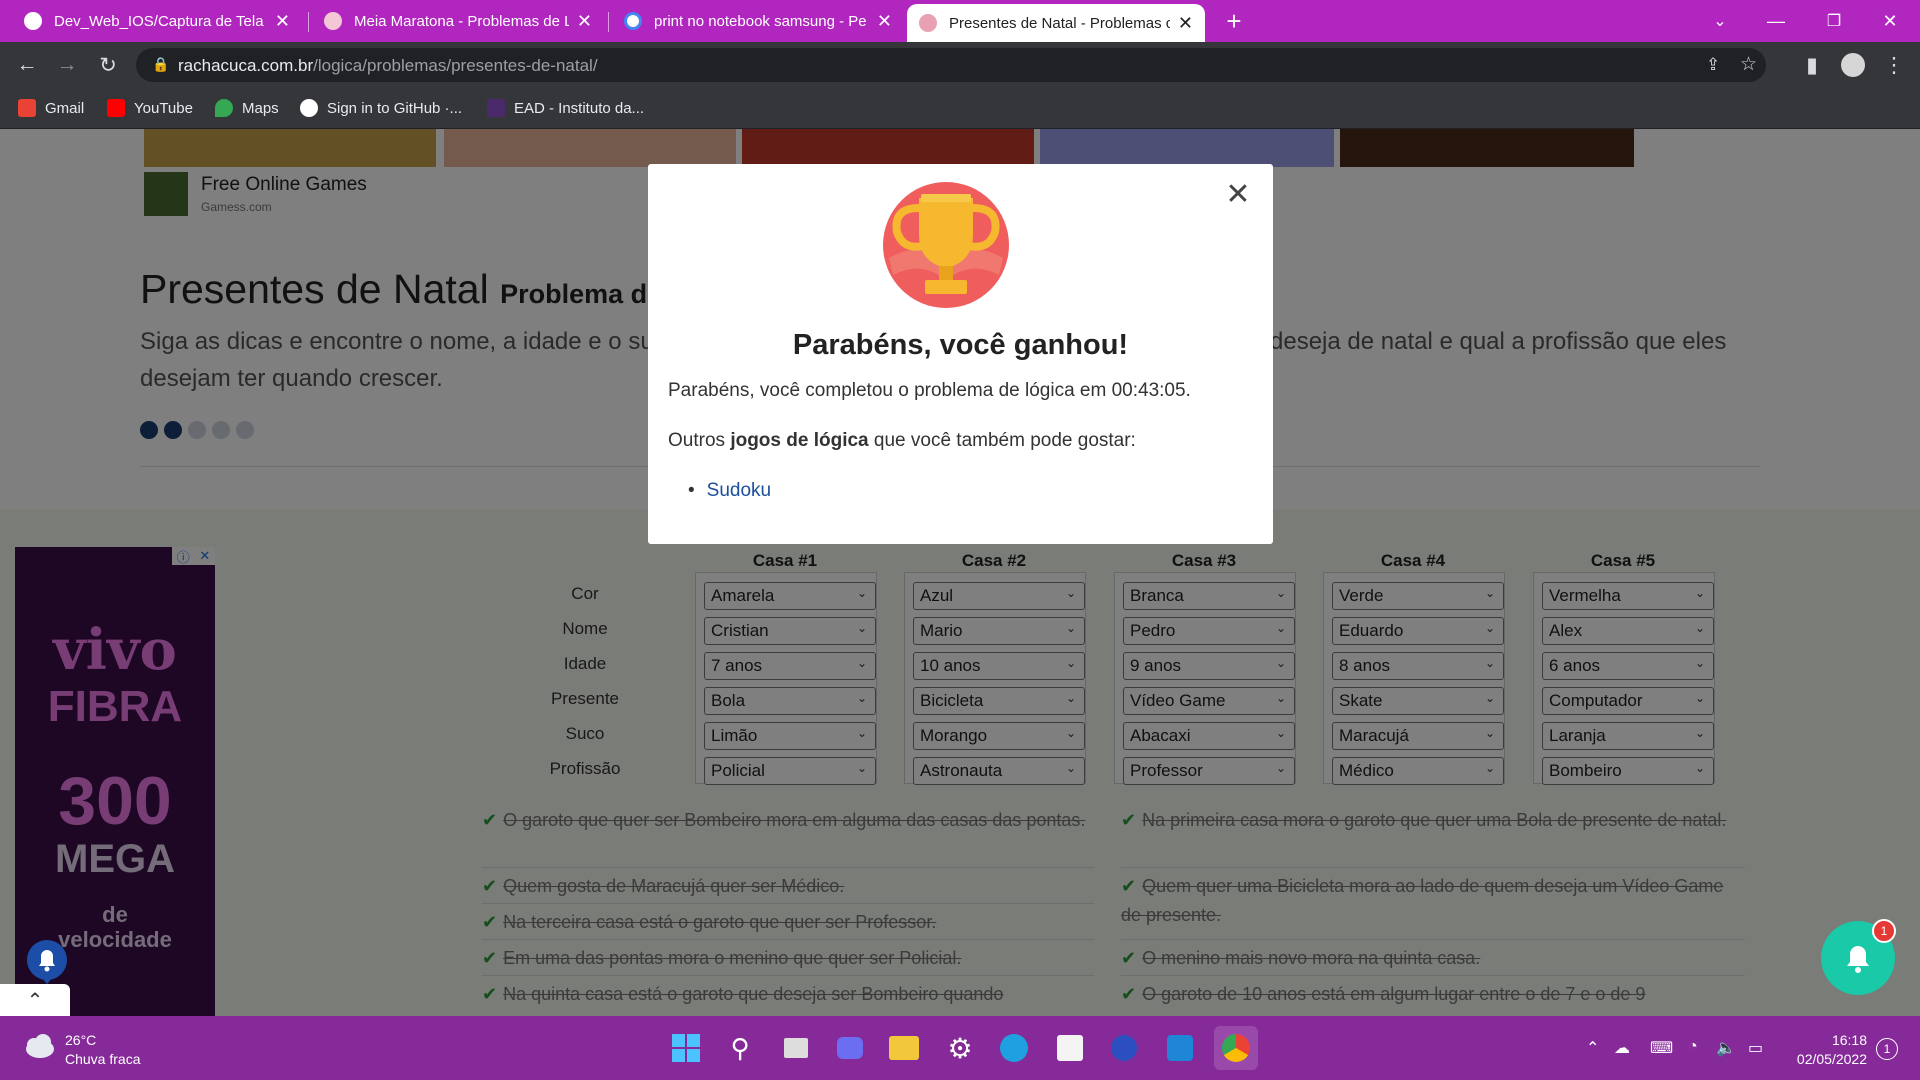 This screenshot has height=1080, width=1920. I want to click on games-suffix: que você também pode gostar:, so click(1002, 440).